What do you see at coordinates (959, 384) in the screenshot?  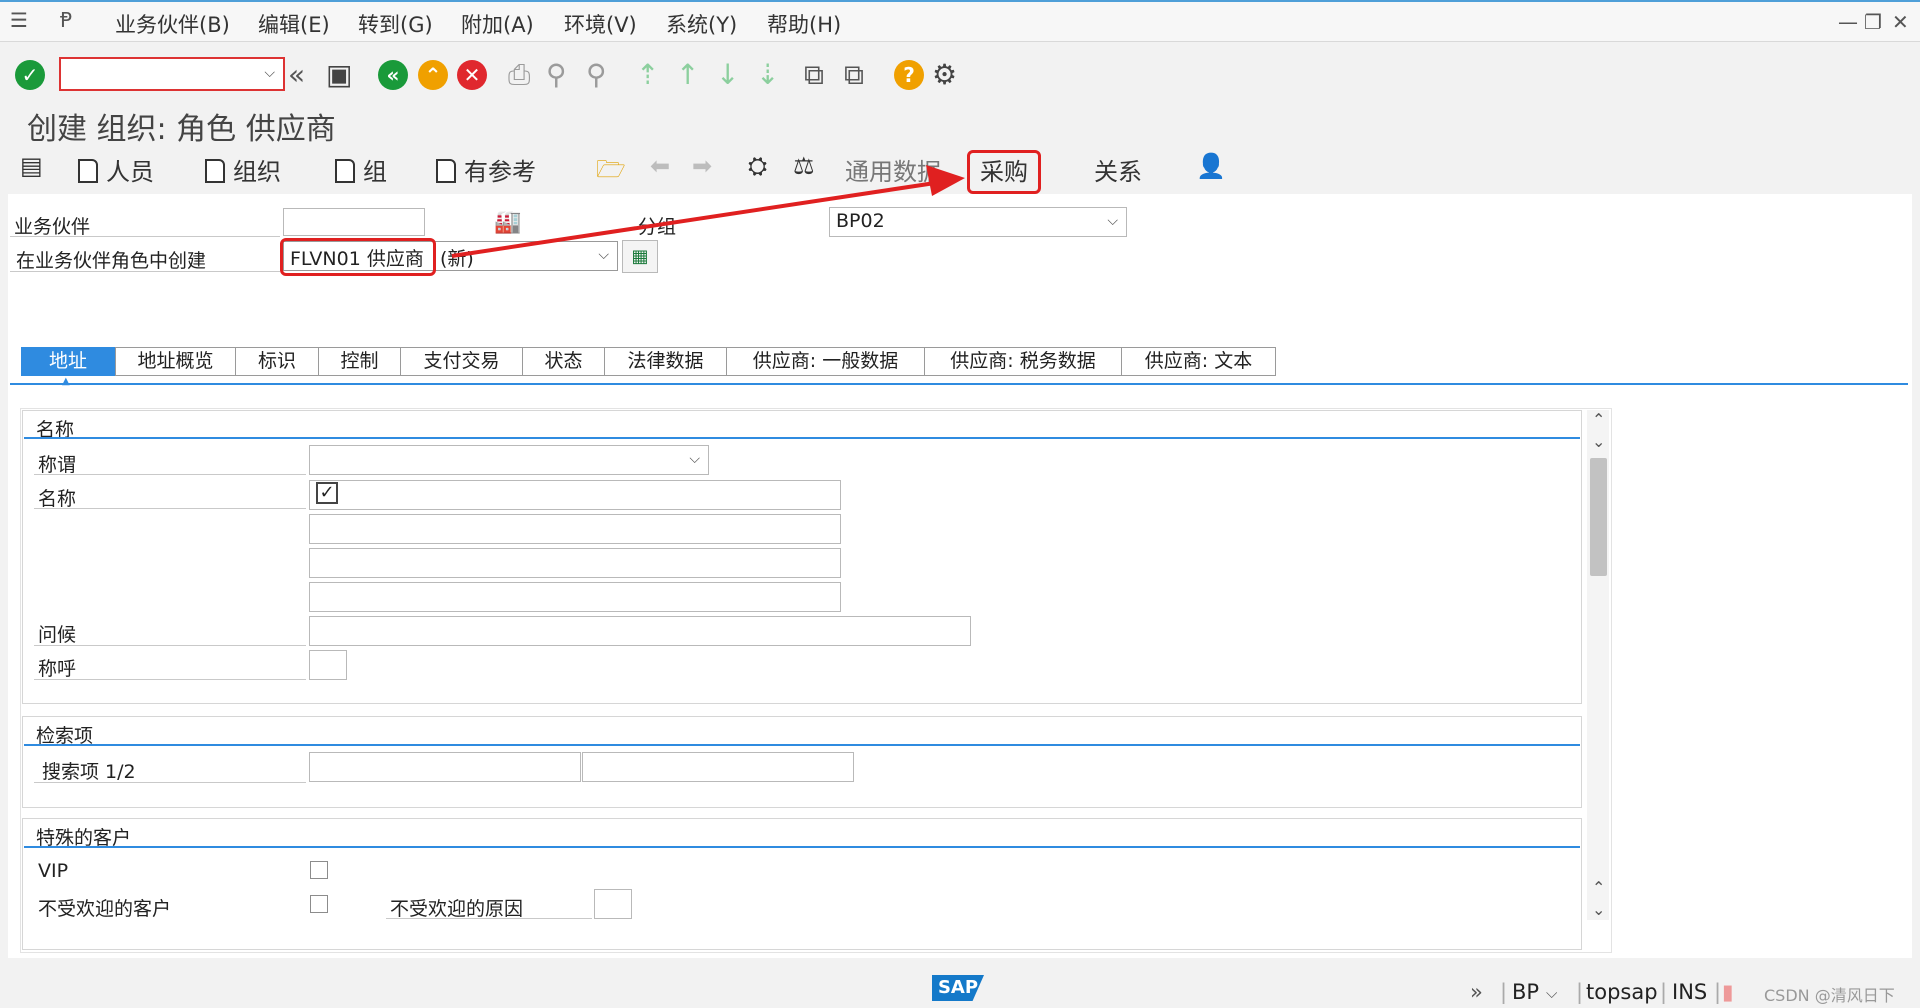 I see `tab-strip-line` at bounding box center [959, 384].